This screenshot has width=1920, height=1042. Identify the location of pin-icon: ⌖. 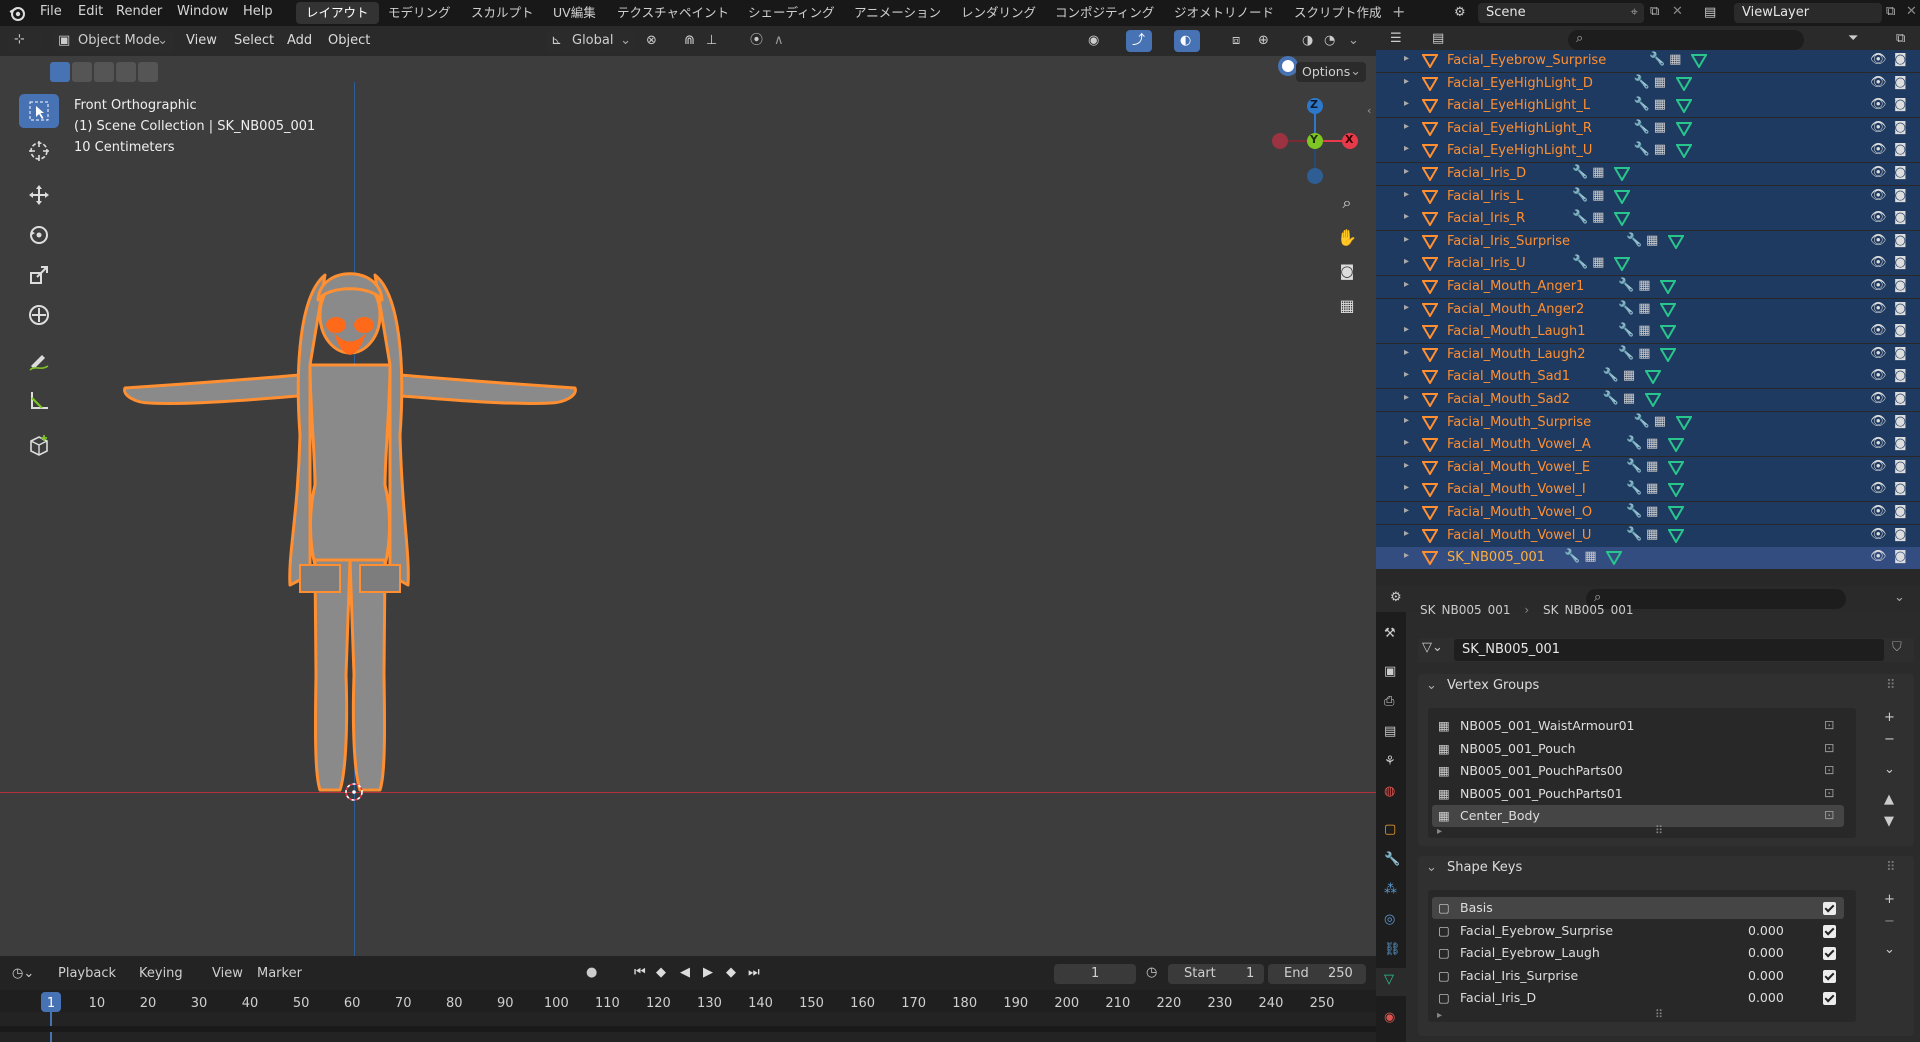
(1634, 13).